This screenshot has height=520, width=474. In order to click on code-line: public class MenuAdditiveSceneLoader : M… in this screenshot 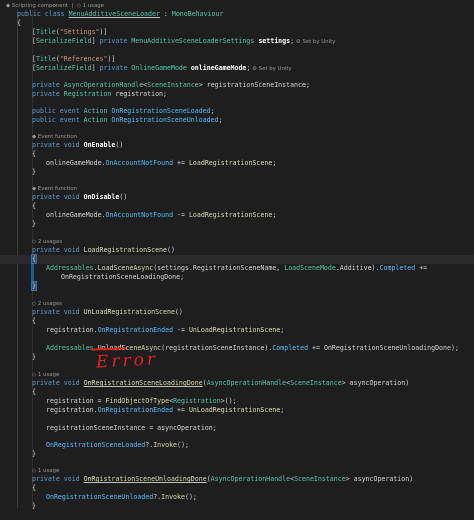, I will do `click(237, 14)`.